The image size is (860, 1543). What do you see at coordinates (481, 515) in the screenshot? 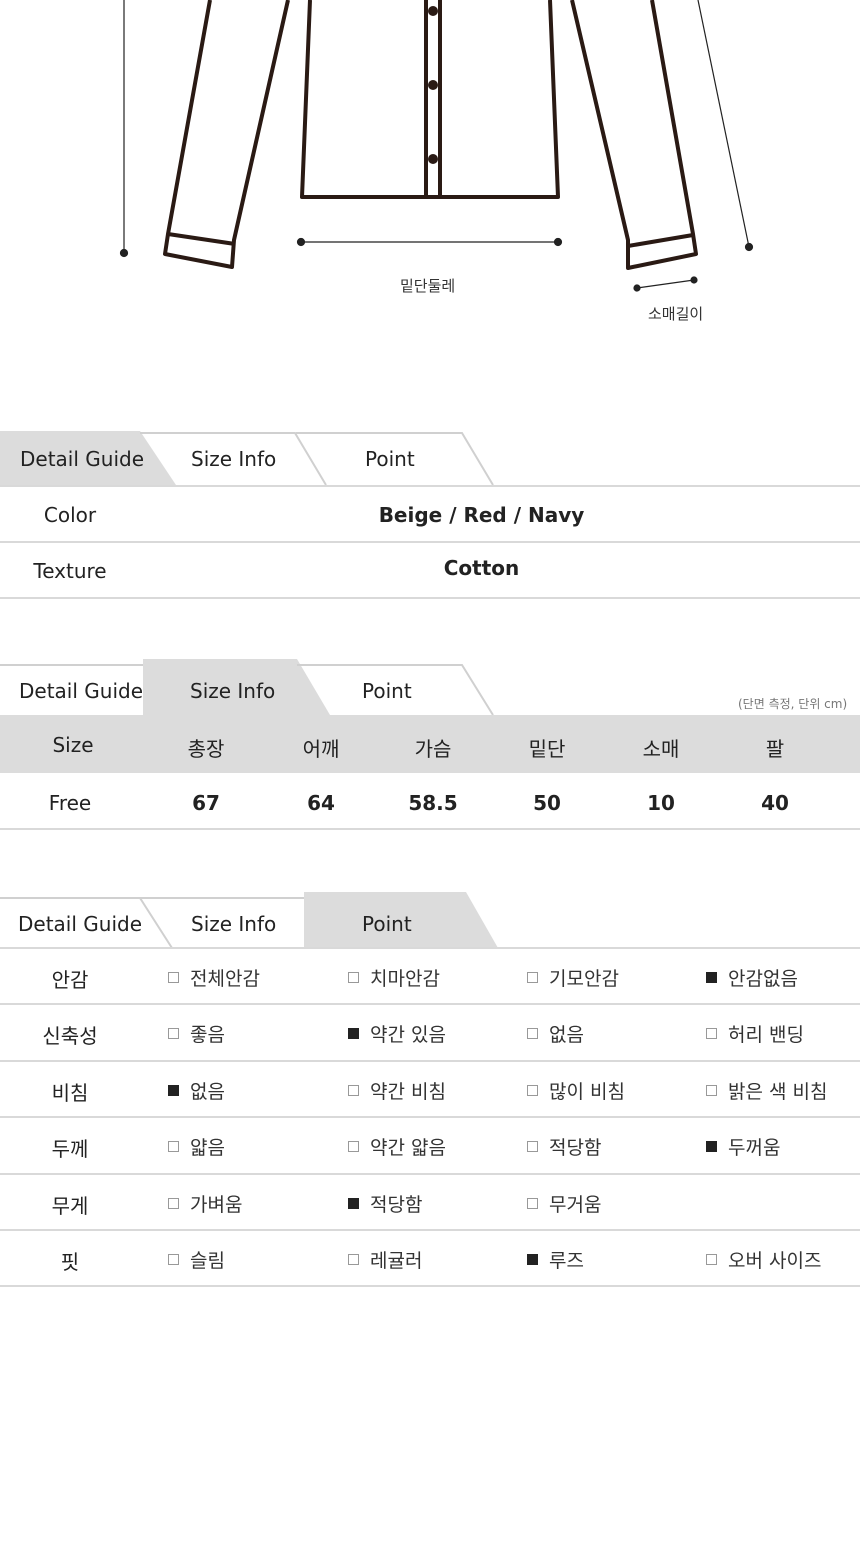
I see `detail-value-color: Beige / Red / Navy` at bounding box center [481, 515].